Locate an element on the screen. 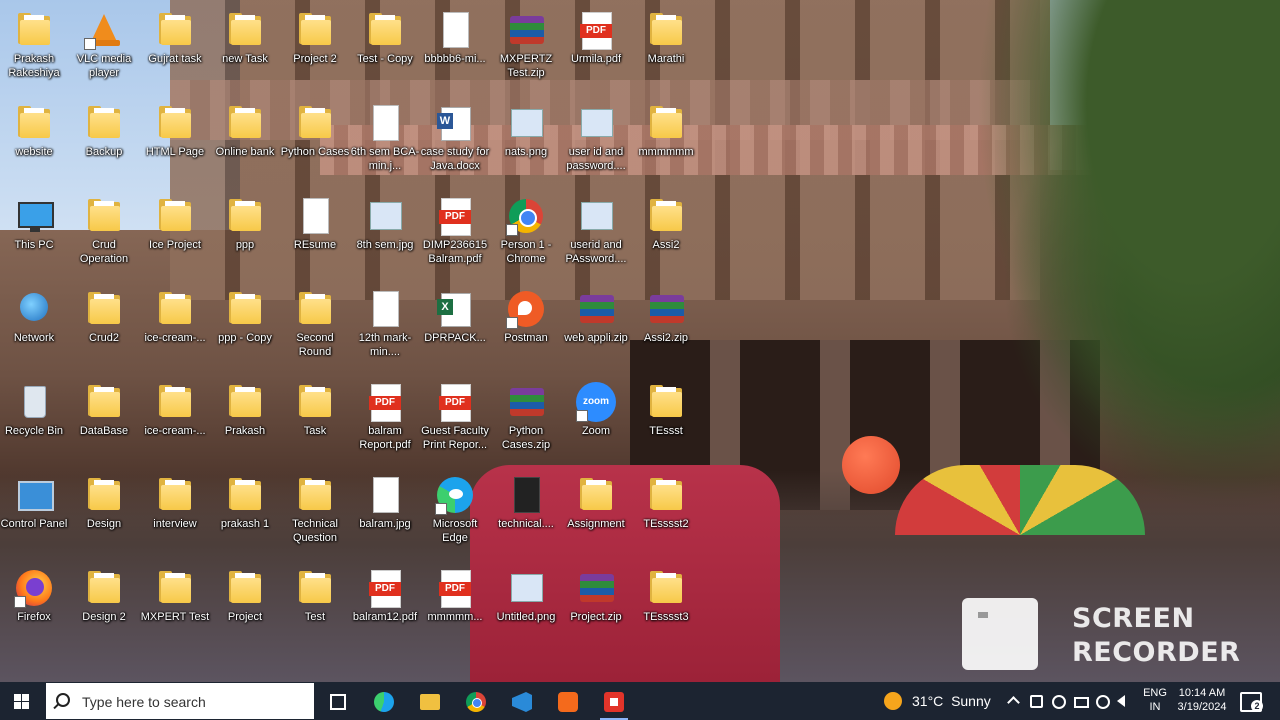 This screenshot has width=1280, height=720. desktop-icon: TEssst is located at coordinates (666, 421).